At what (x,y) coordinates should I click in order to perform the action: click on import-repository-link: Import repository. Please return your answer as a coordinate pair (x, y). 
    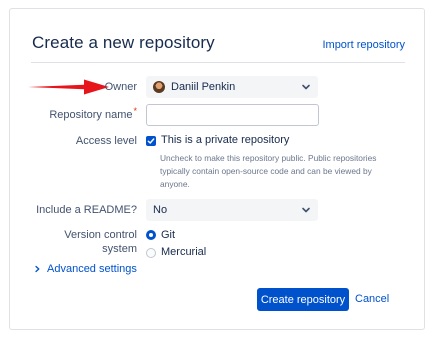
    Looking at the image, I should click on (363, 45).